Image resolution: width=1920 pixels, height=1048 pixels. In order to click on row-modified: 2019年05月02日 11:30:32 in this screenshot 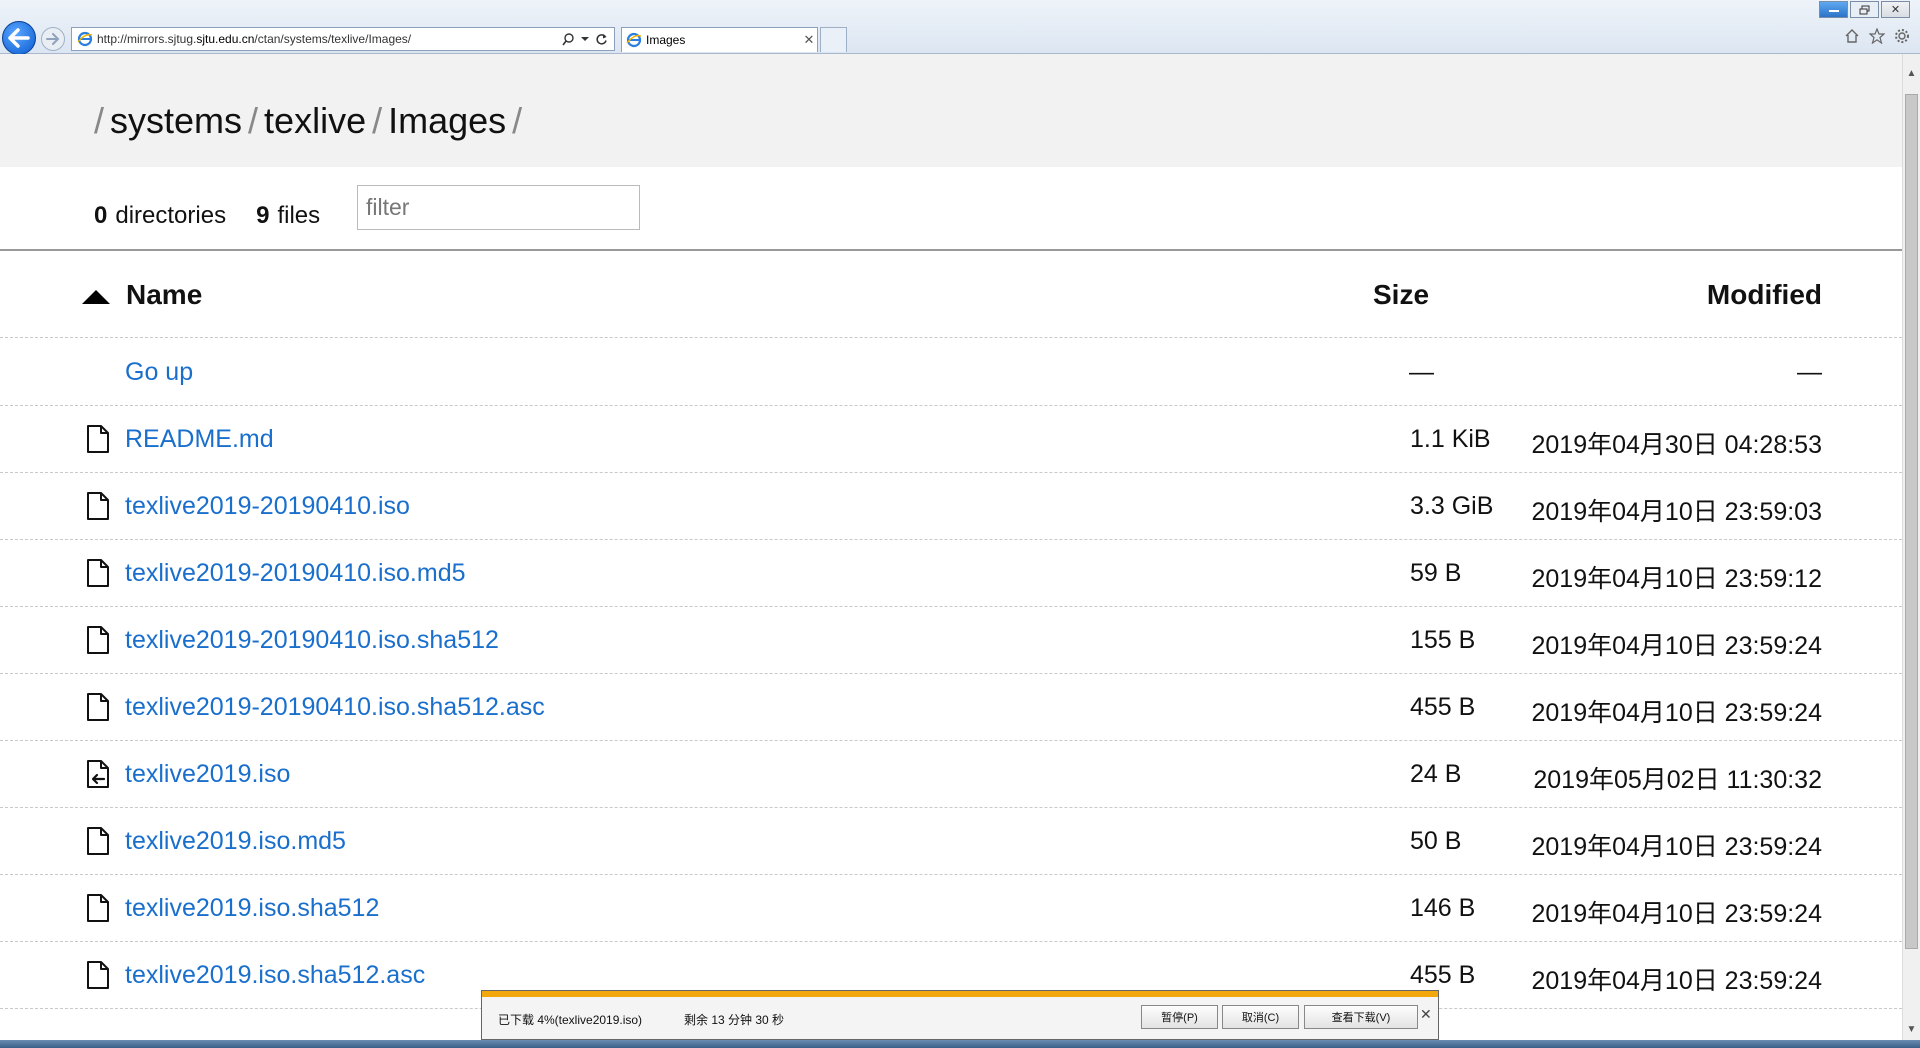, I will do `click(1677, 780)`.